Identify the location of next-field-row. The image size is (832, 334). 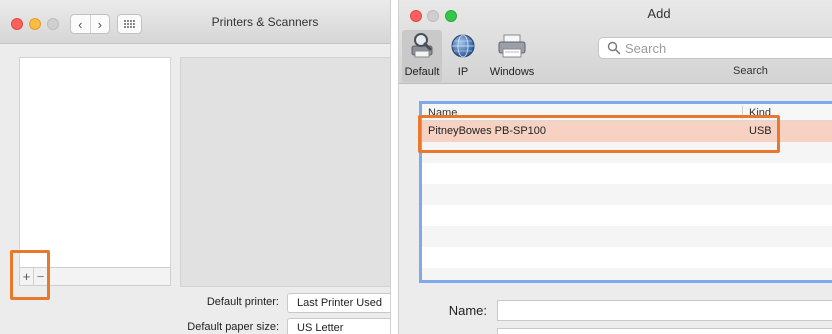
(615, 331).